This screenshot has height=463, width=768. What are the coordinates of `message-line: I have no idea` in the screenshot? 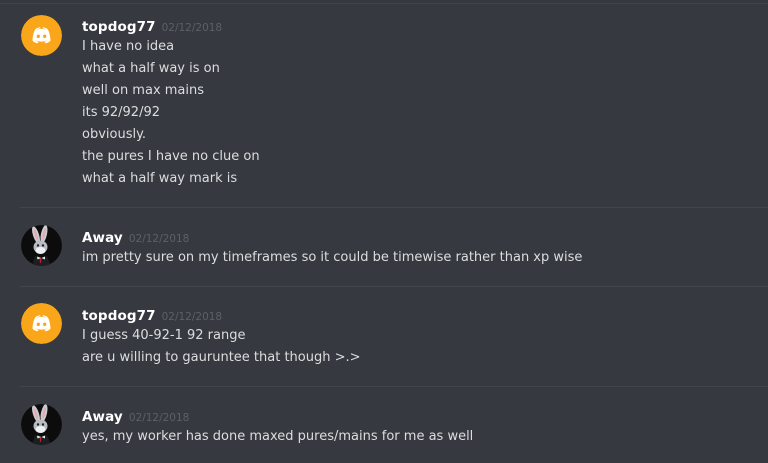 It's located at (128, 46).